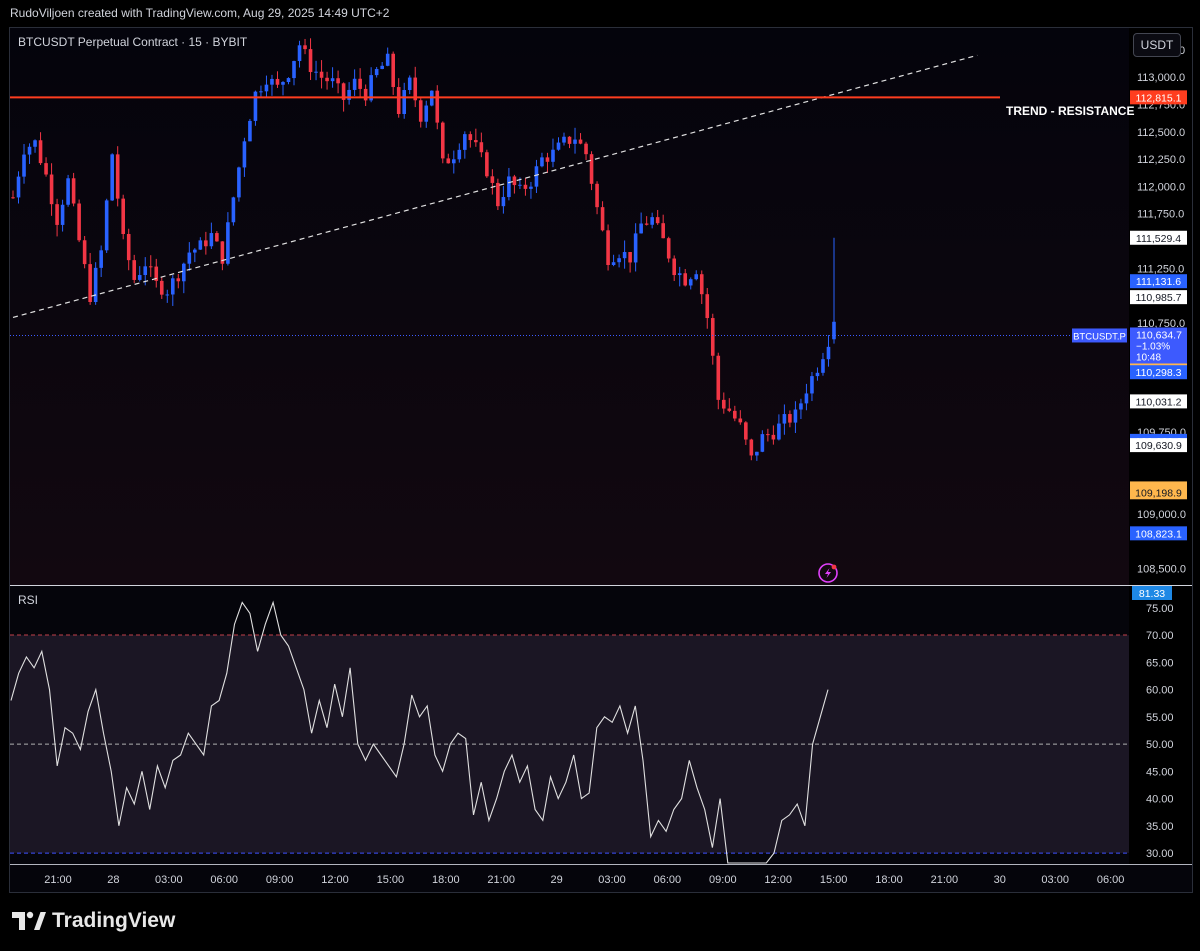 This screenshot has height=951, width=1200. I want to click on price-tag: 108,823.1, so click(1158, 533).